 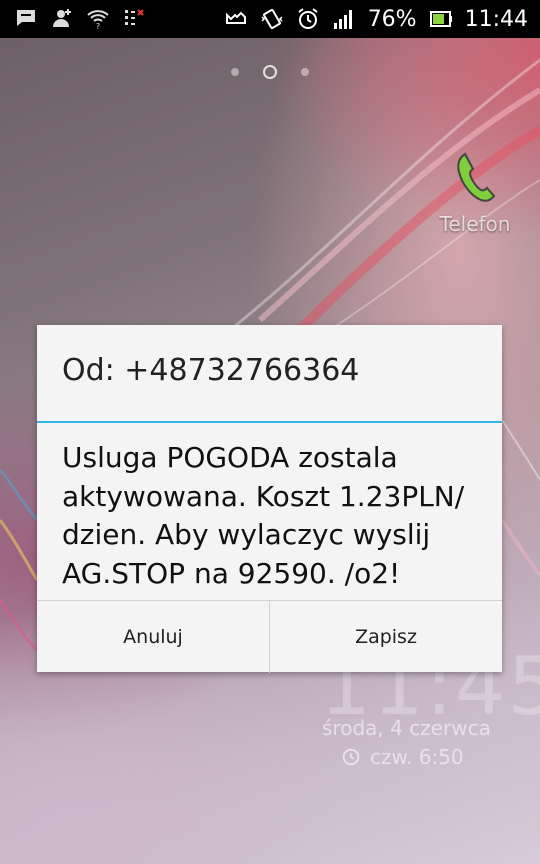 What do you see at coordinates (308, 18) in the screenshot?
I see `alarm-clock-icon` at bounding box center [308, 18].